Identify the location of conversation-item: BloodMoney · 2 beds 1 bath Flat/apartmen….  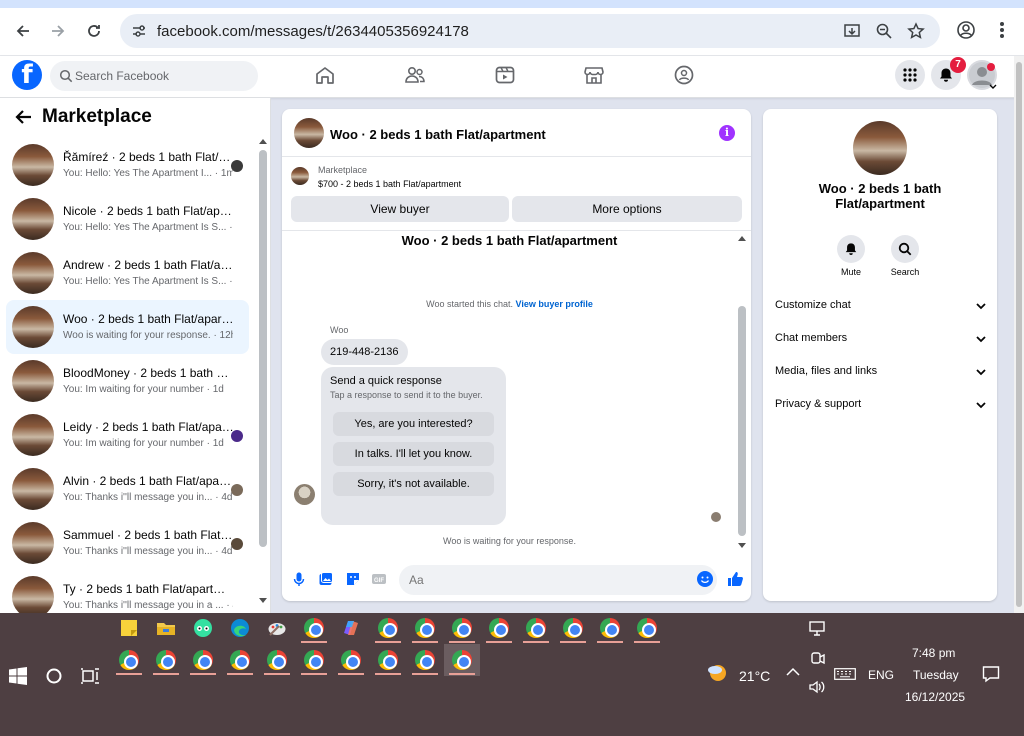
(127, 381).